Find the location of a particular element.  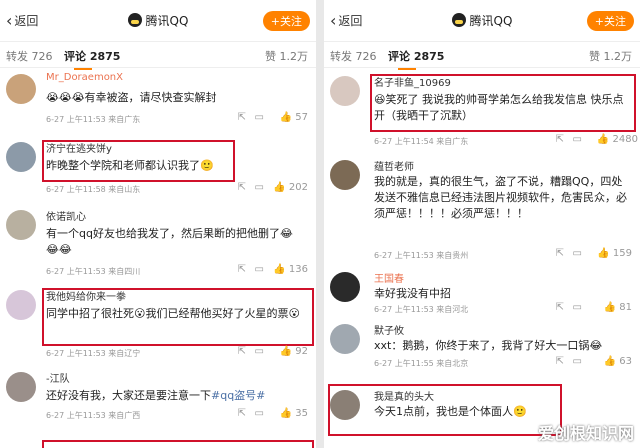

commenter-name: 王国春 is located at coordinates (389, 277).